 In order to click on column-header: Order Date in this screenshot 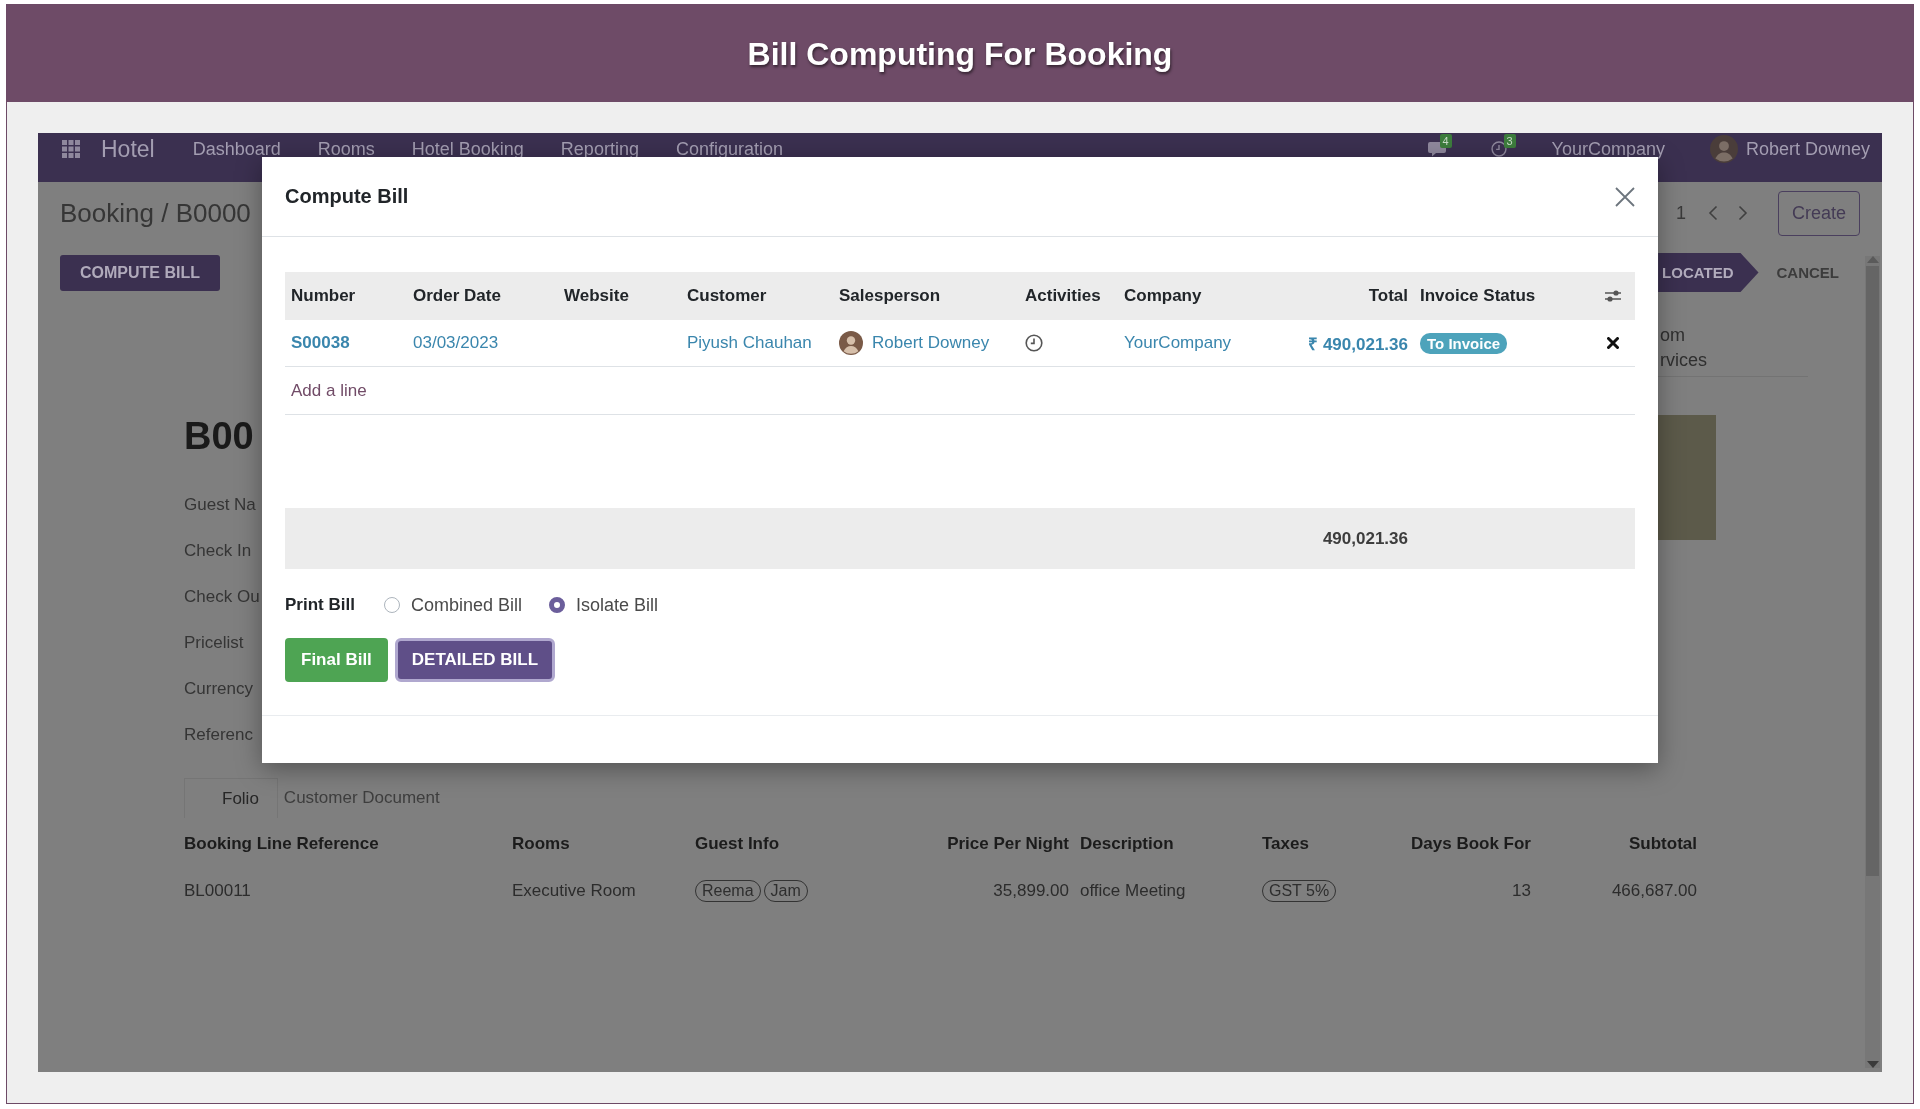, I will do `click(482, 296)`.